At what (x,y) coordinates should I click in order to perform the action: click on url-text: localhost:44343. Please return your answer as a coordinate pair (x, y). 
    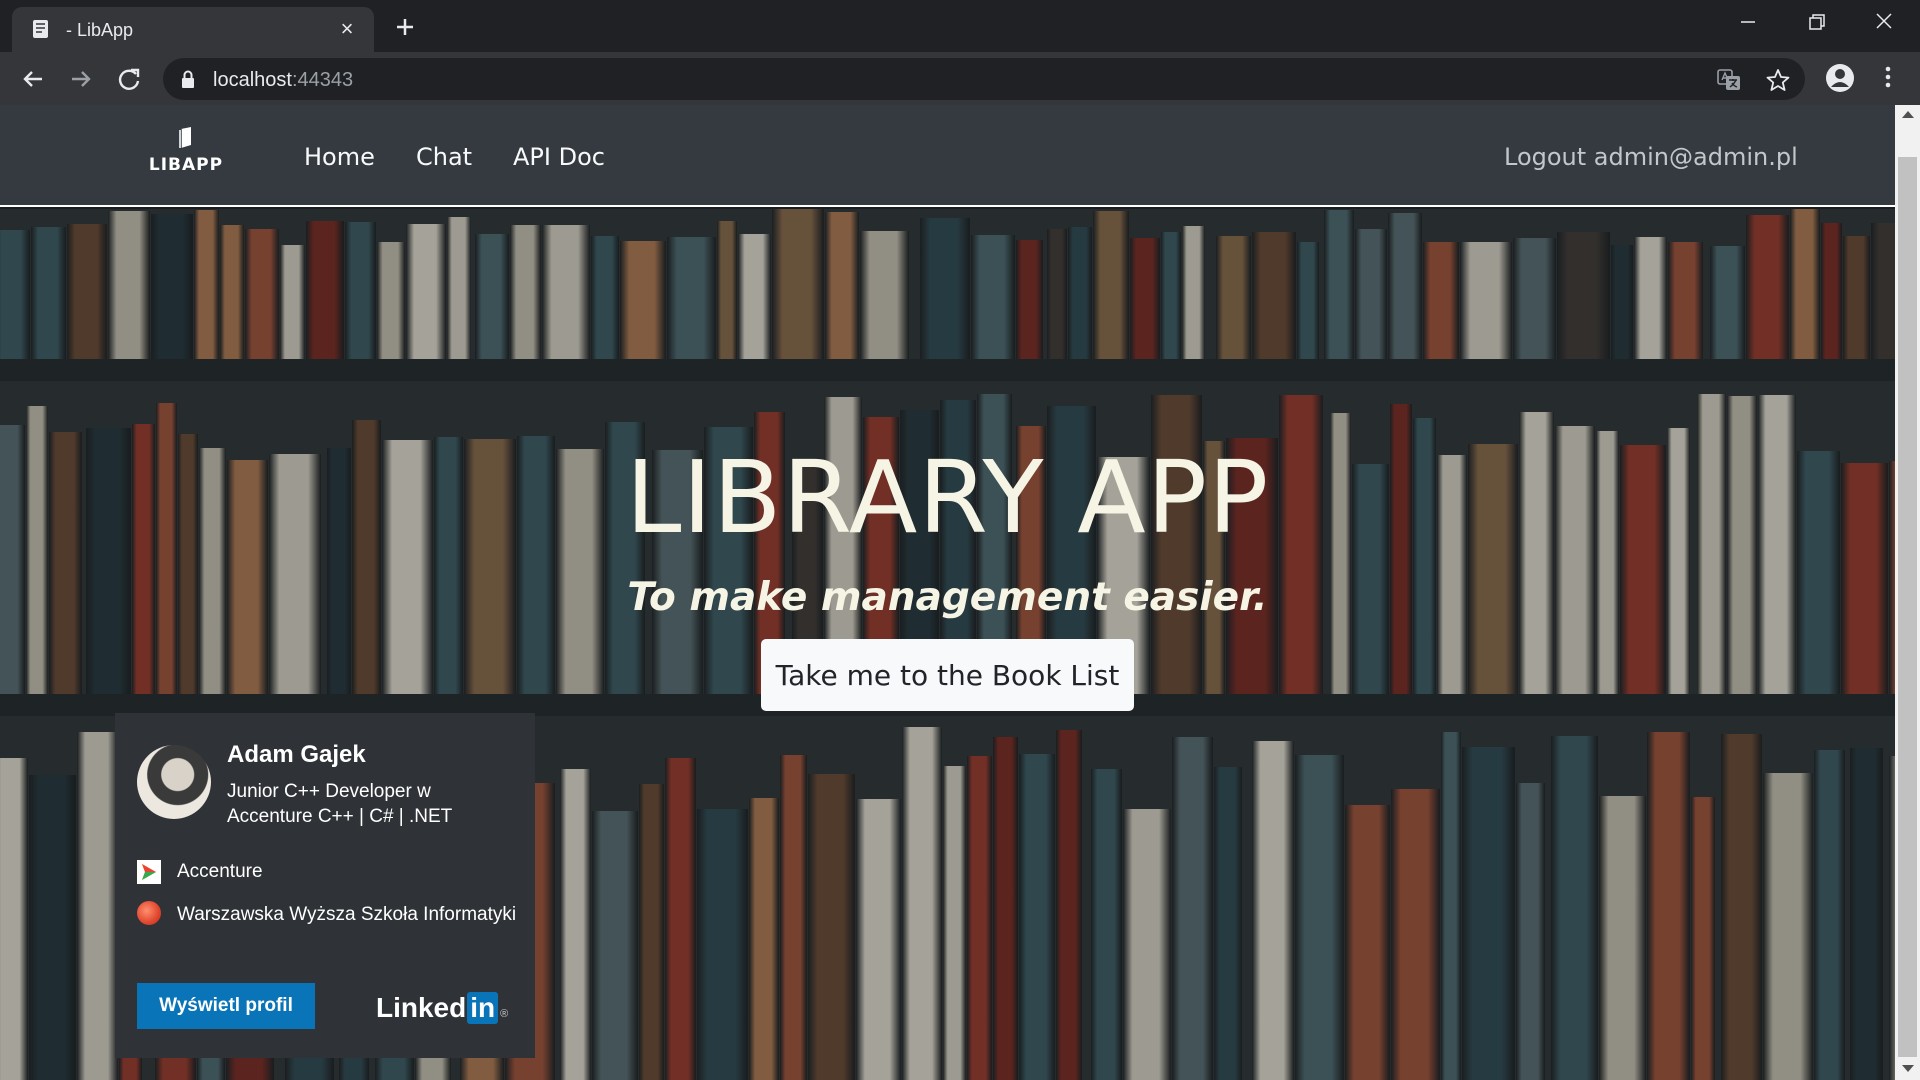
    Looking at the image, I should click on (283, 80).